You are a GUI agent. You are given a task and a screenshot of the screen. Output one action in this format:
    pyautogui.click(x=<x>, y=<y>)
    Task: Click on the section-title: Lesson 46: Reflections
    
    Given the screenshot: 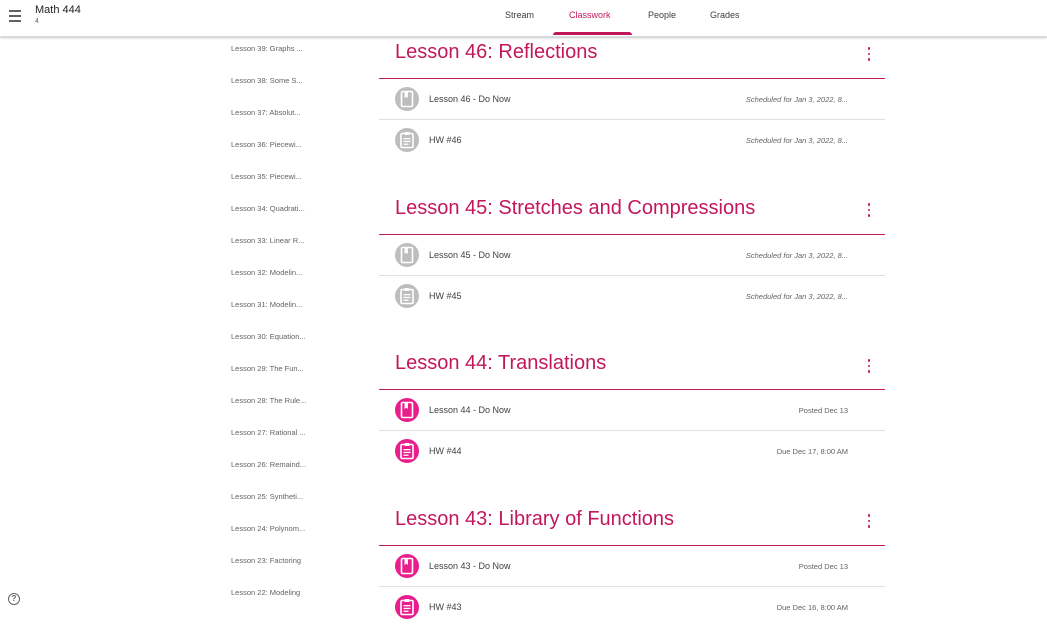 What is the action you would take?
    pyautogui.click(x=496, y=52)
    